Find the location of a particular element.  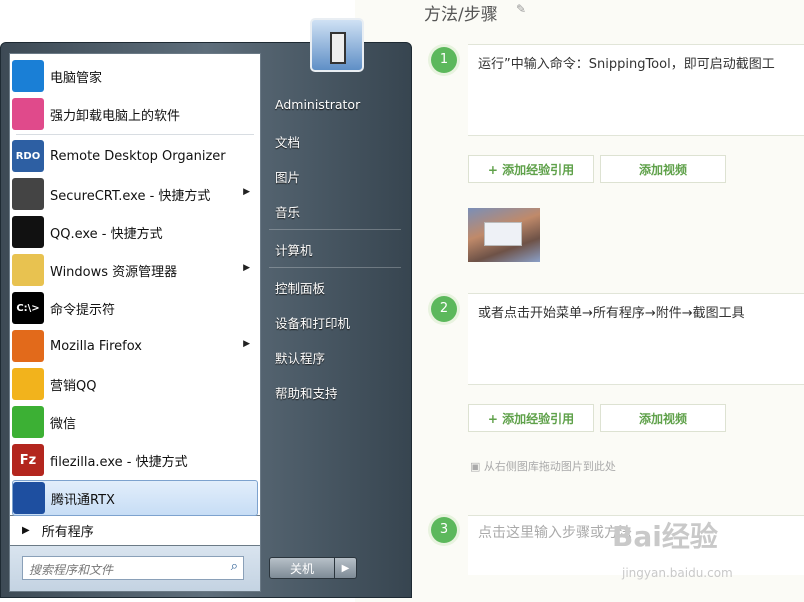

rtx-icon is located at coordinates (29, 498).